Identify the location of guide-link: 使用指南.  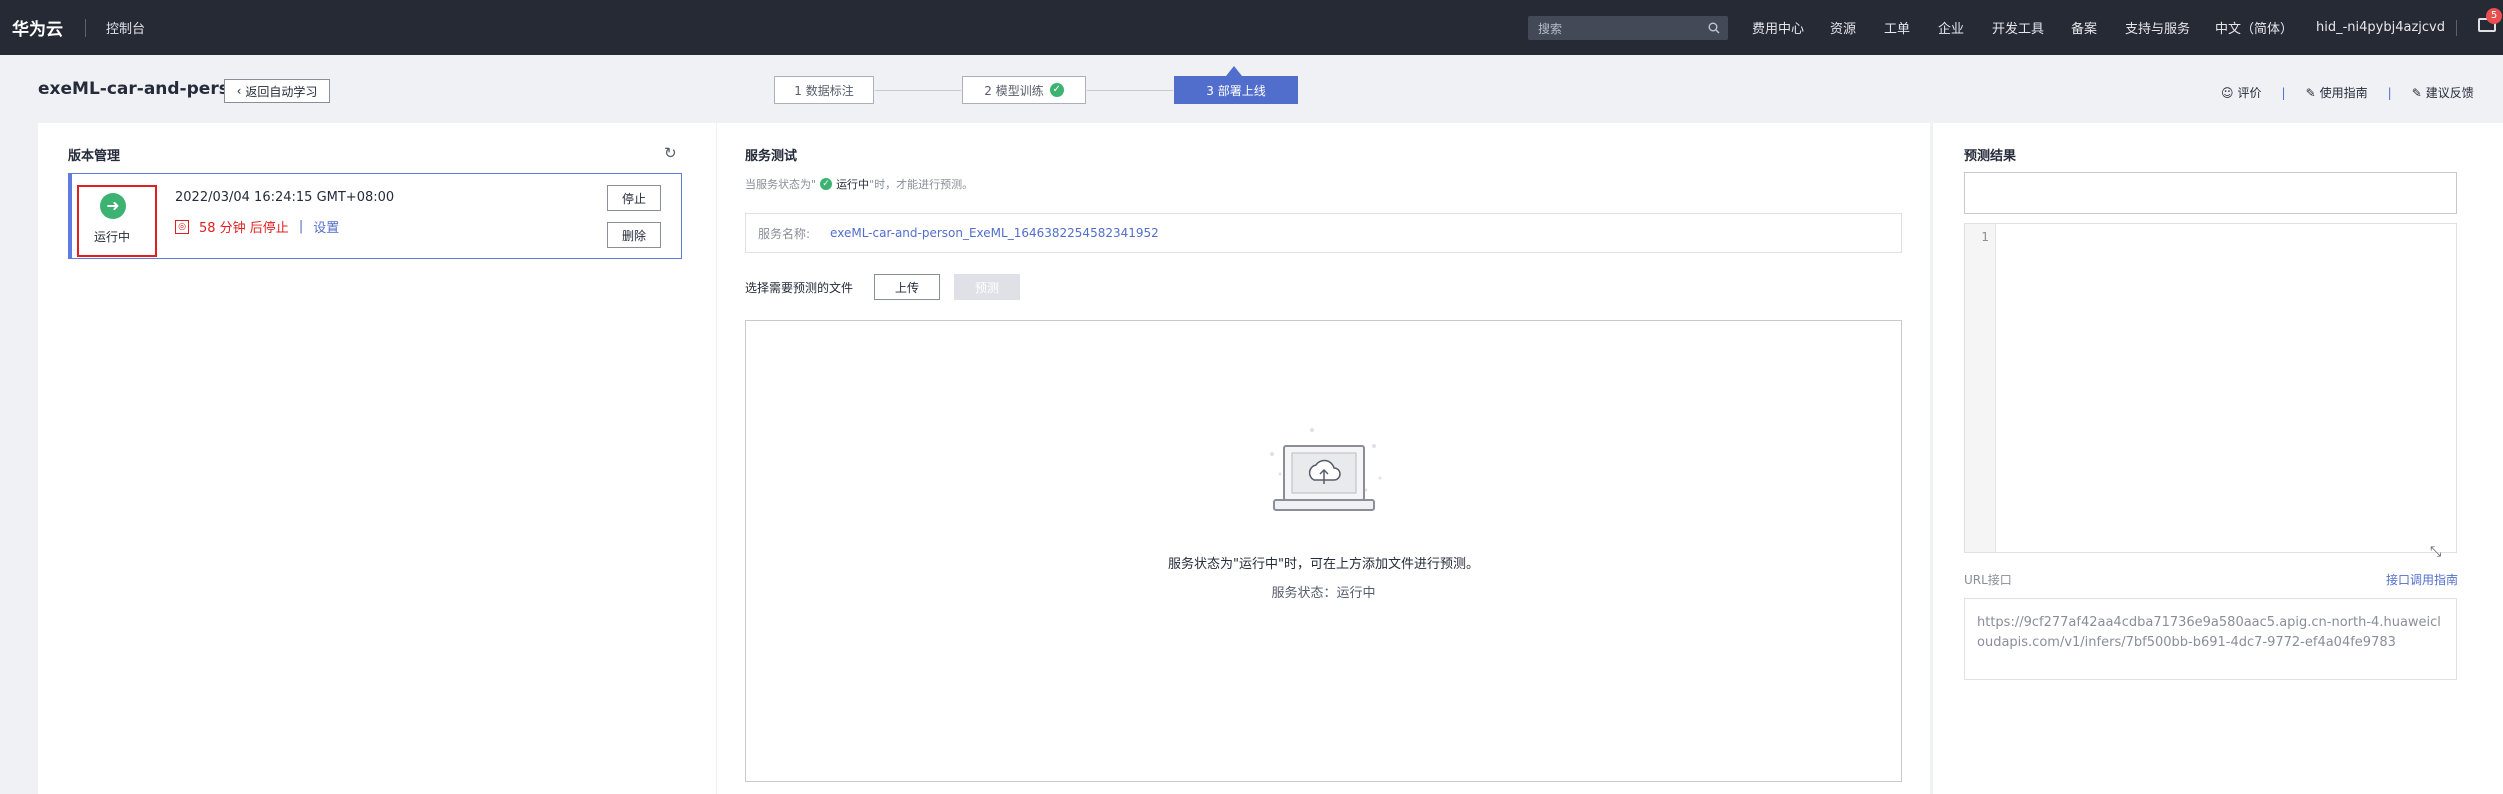
(2344, 92).